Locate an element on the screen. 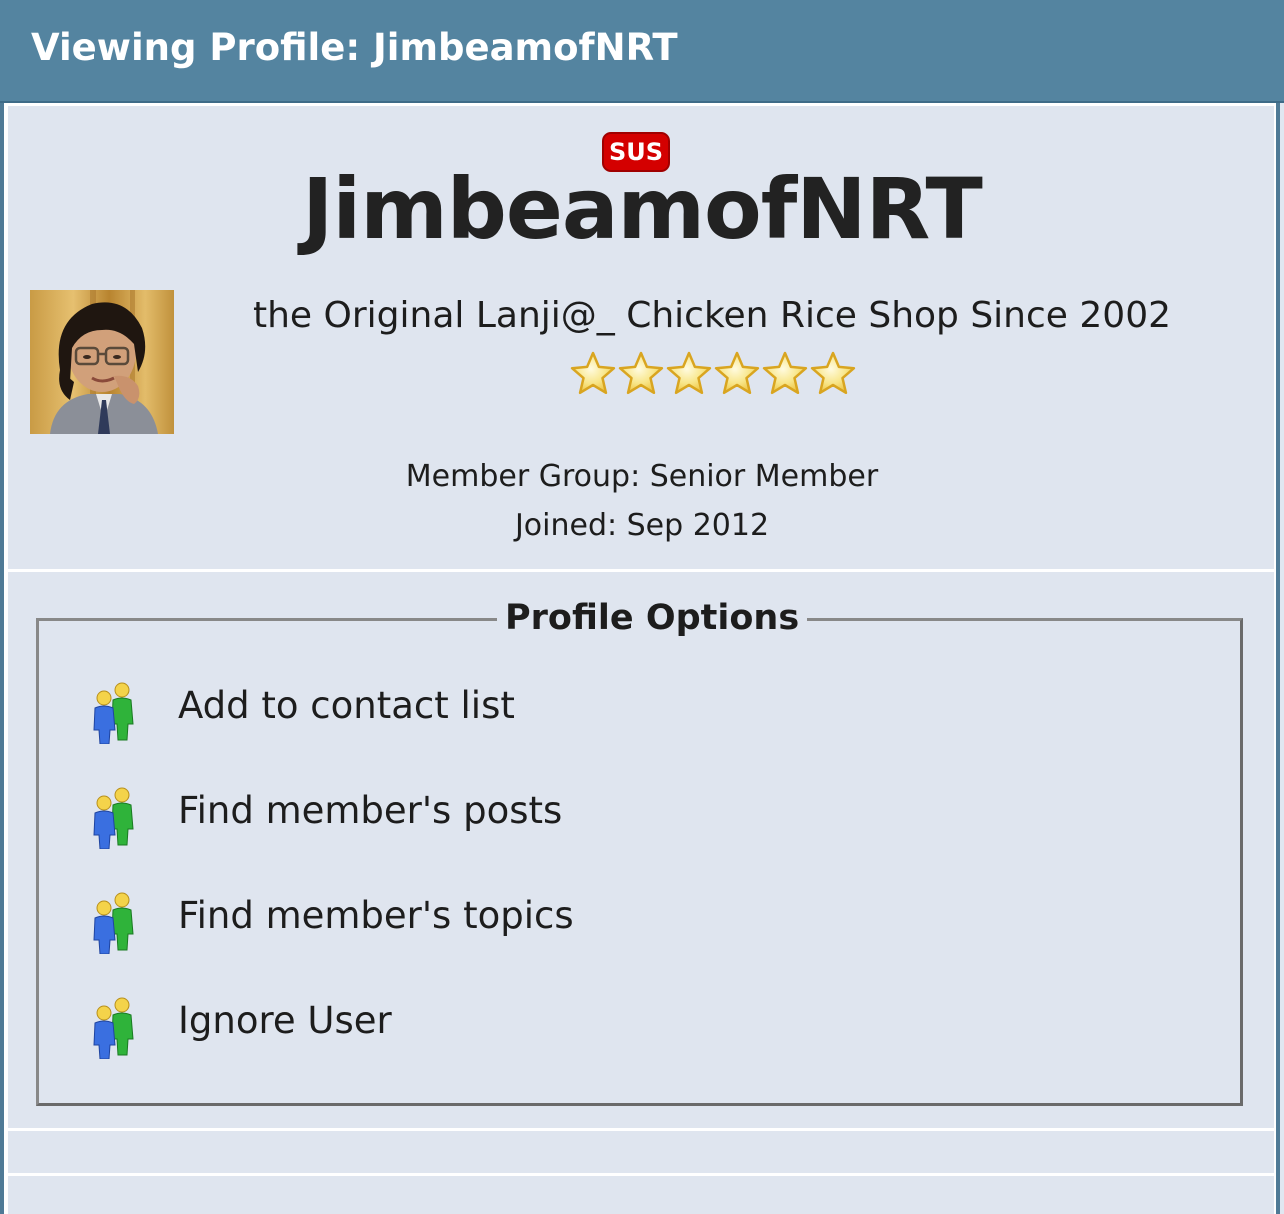 The height and width of the screenshot is (1214, 1284). joined-date: Joined: Sep 2012 is located at coordinates (642, 525).